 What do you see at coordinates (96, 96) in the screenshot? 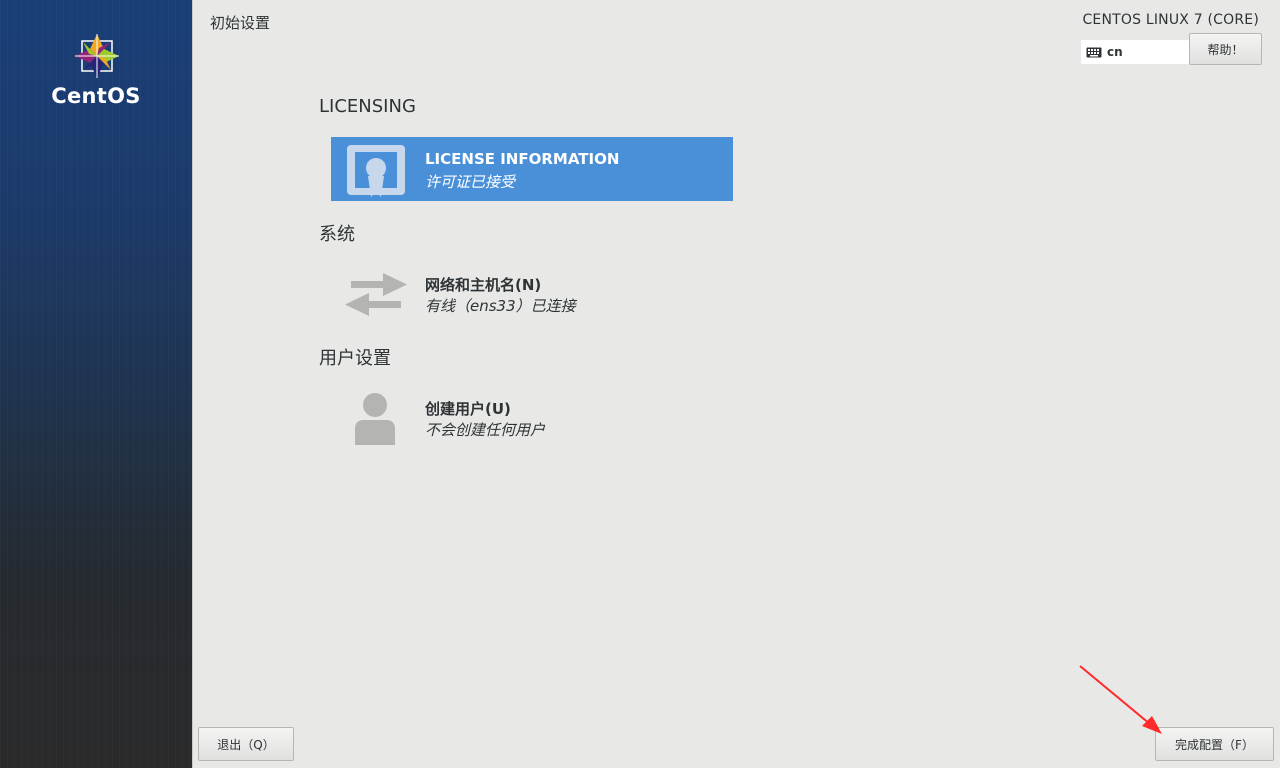
I see `centos-logo-text: CentOS` at bounding box center [96, 96].